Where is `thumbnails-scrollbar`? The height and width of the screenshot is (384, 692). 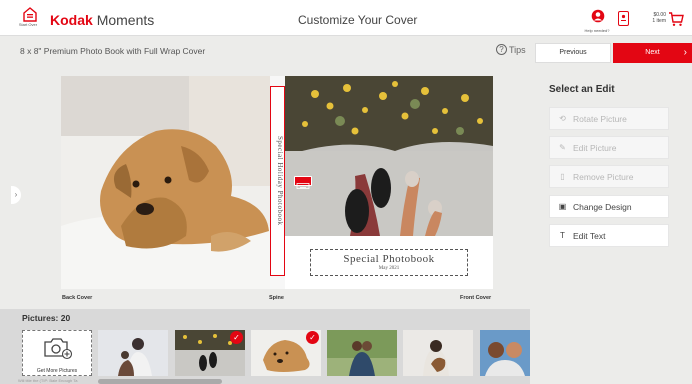 thumbnails-scrollbar is located at coordinates (160, 381).